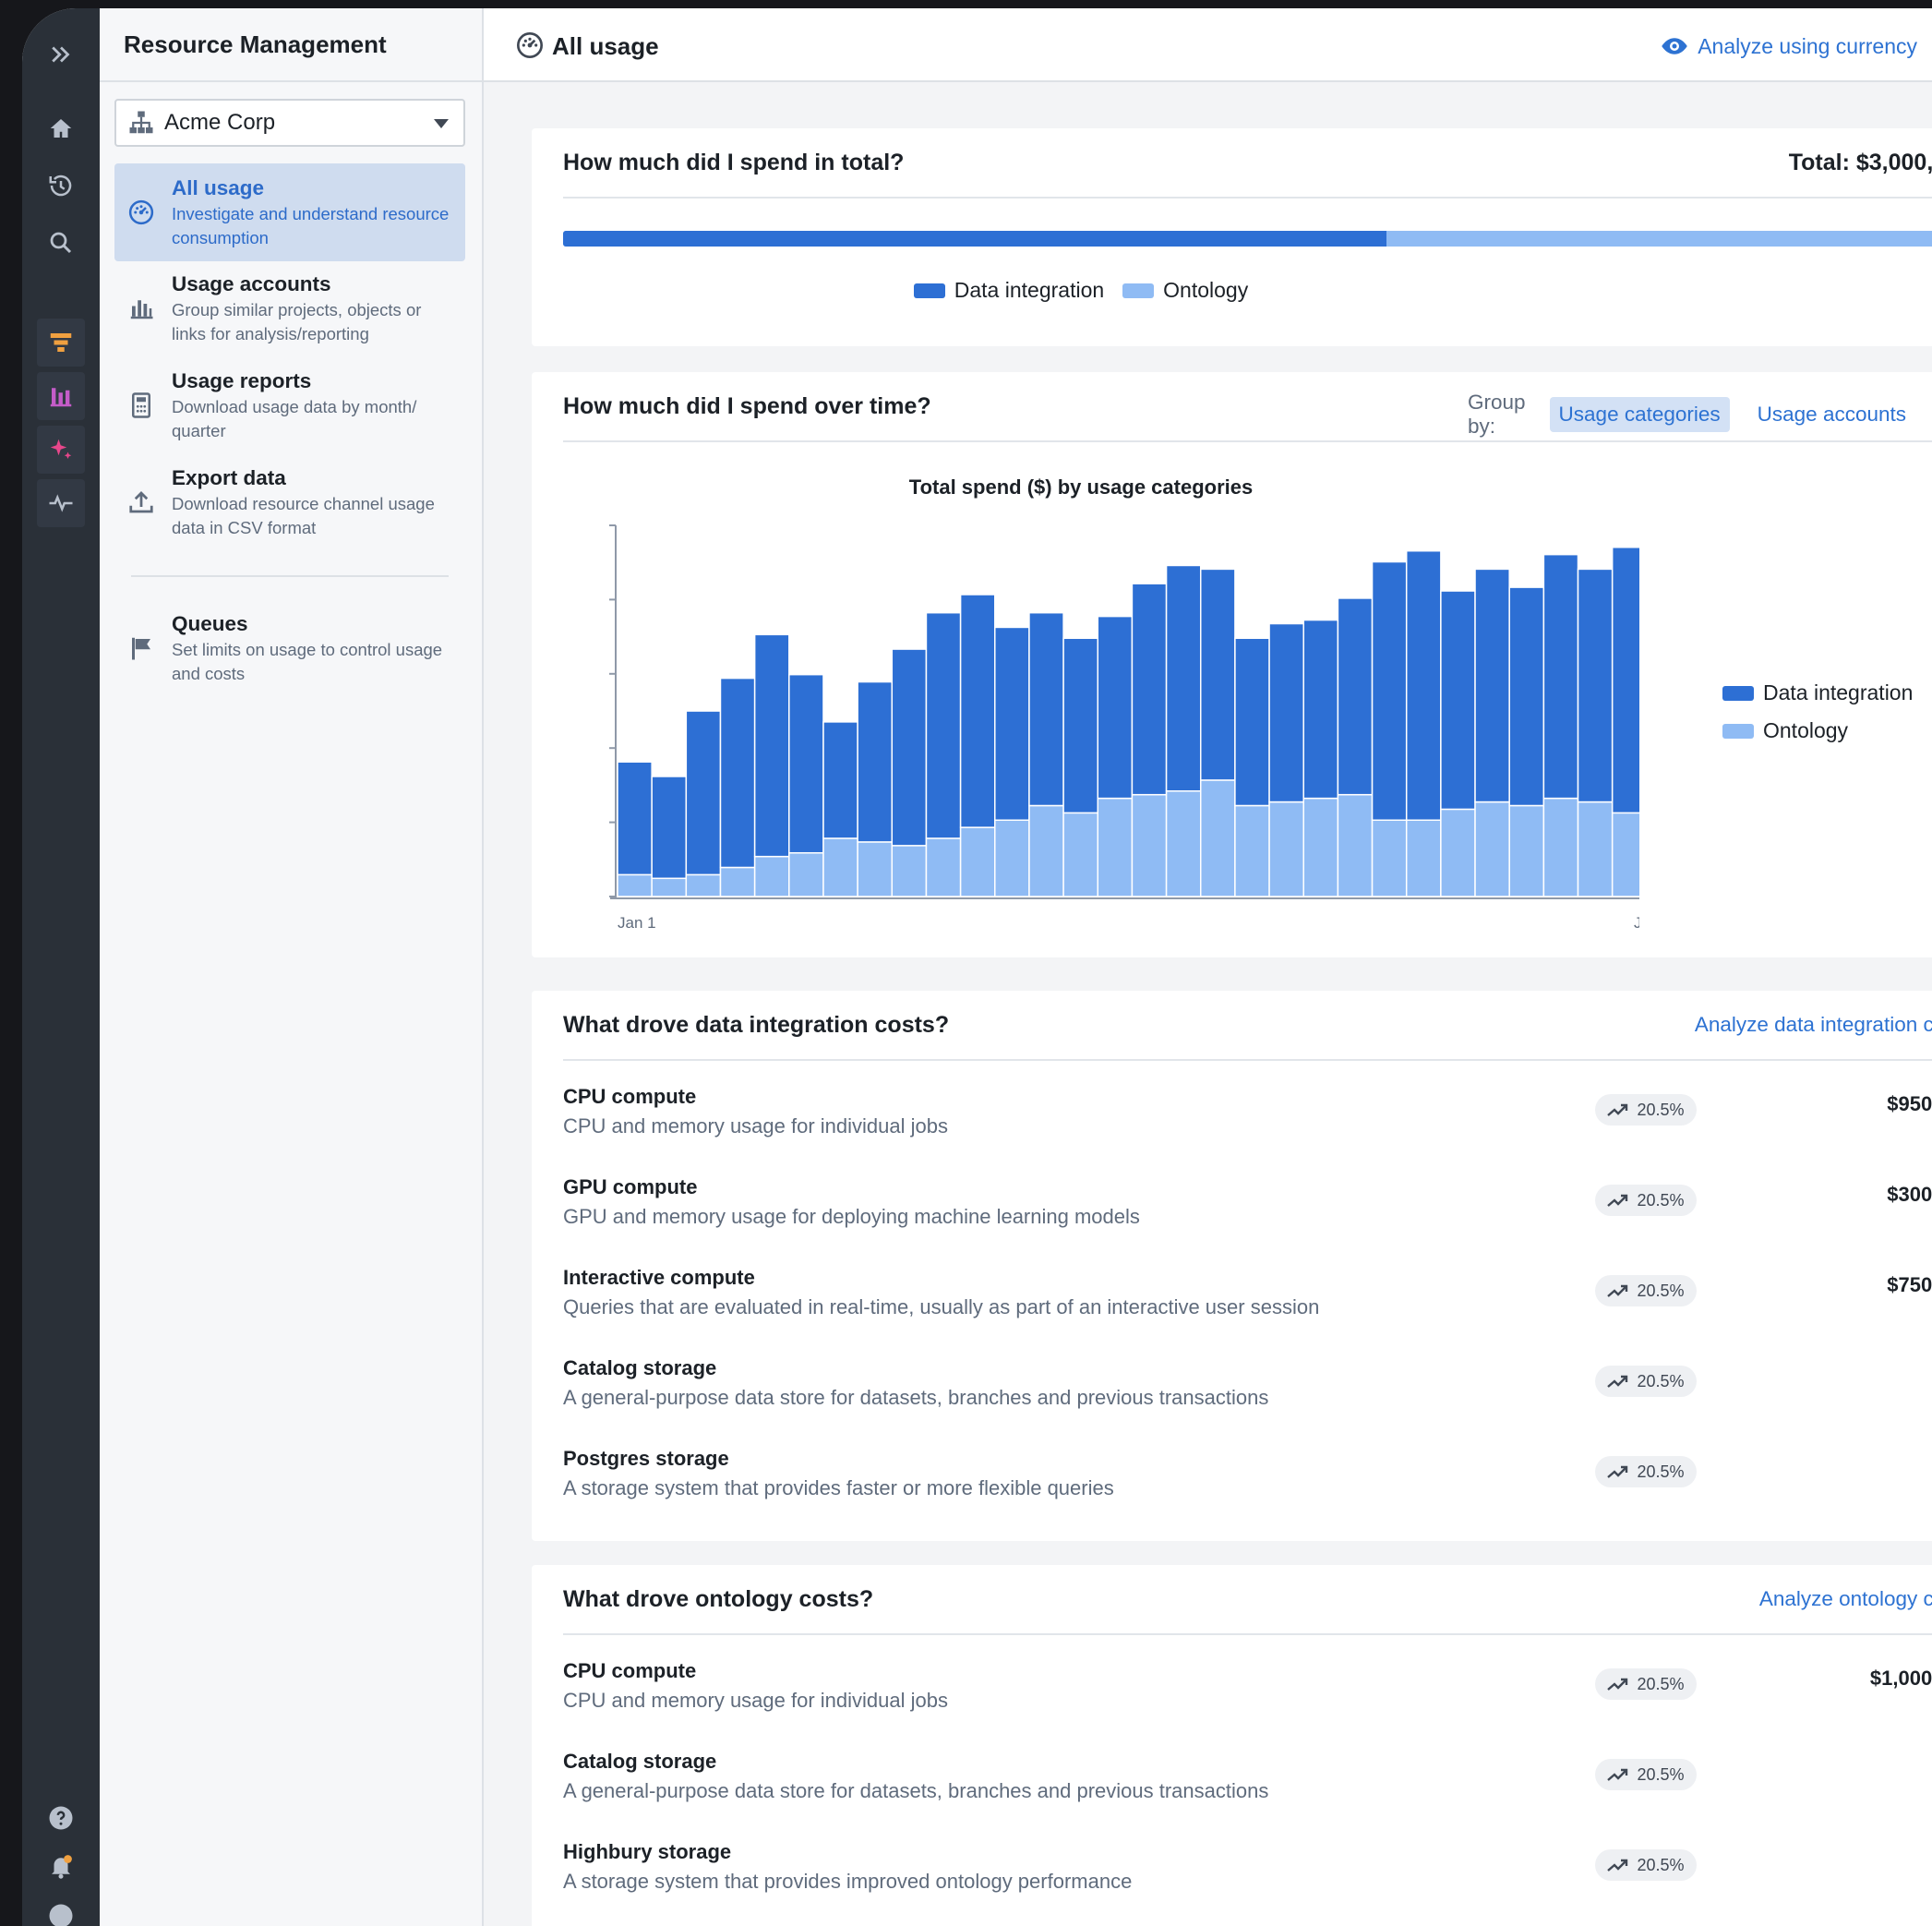 This screenshot has height=1926, width=1932. I want to click on analyze-ontology-link: Analyze ontology costs, so click(1845, 1599).